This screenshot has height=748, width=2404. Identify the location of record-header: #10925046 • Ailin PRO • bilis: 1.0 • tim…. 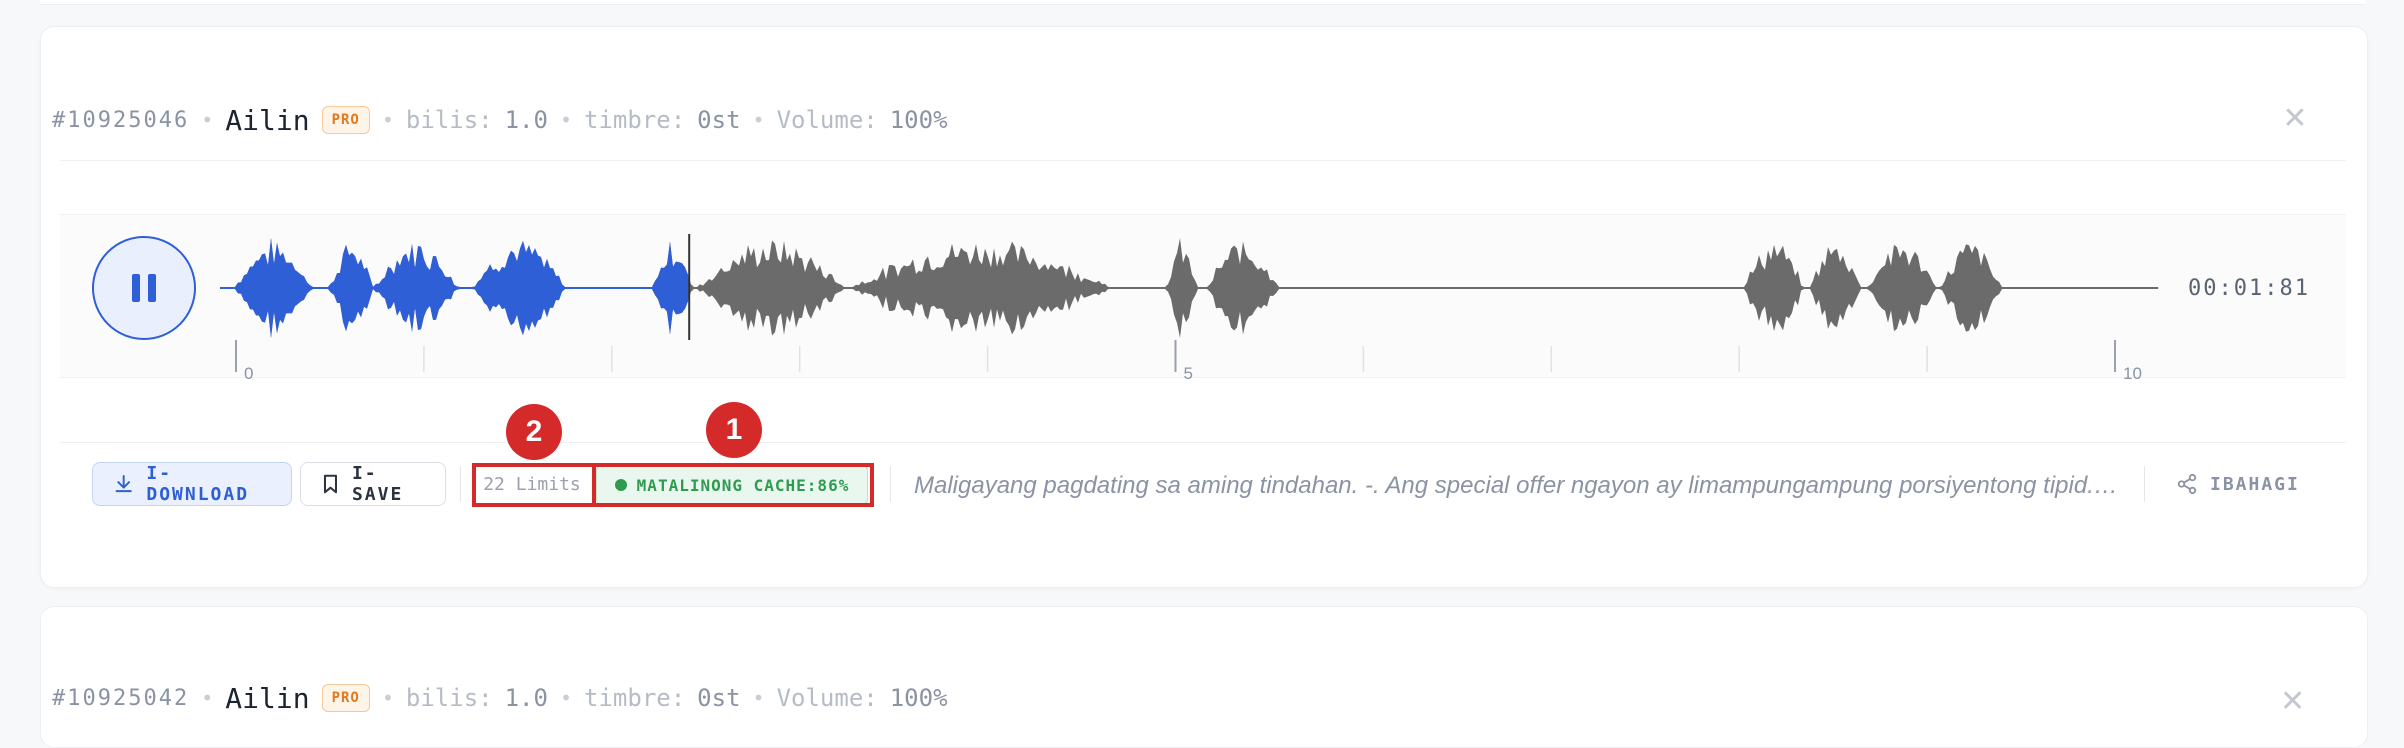
(500, 120).